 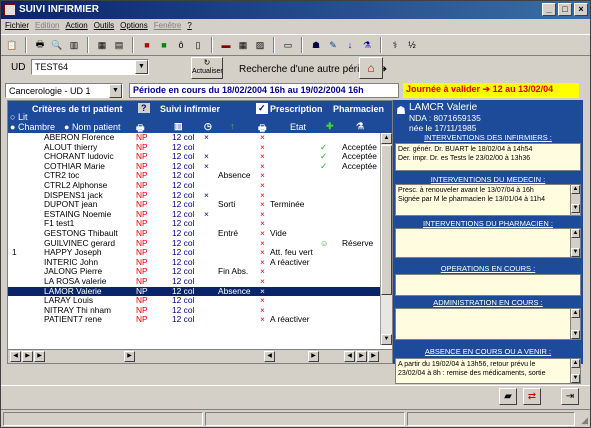 I want to click on operations-title: OPERATIONS EN COURS :, so click(x=488, y=268).